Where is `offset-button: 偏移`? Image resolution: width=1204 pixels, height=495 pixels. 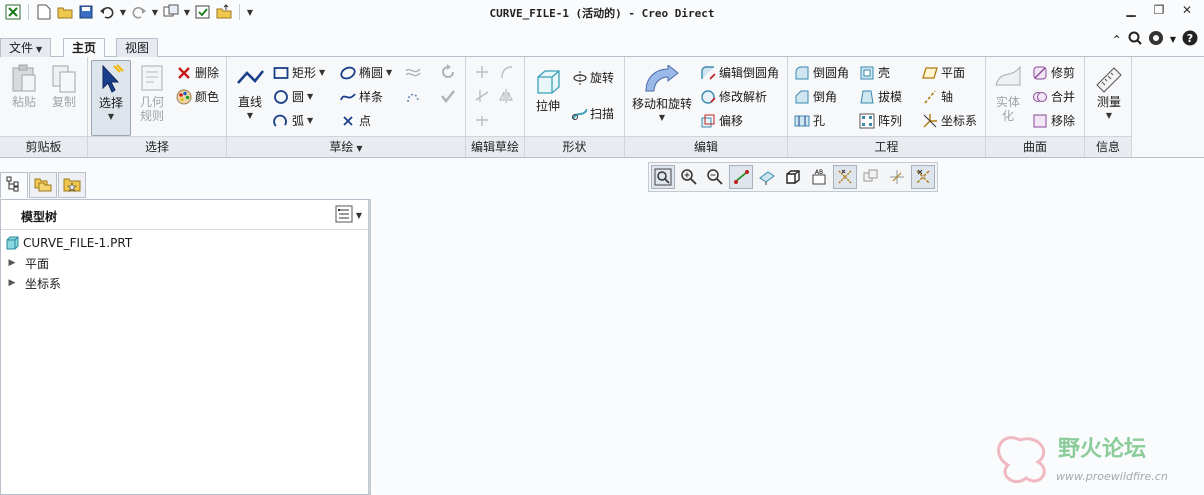
offset-button: 偏移 is located at coordinates (721, 120).